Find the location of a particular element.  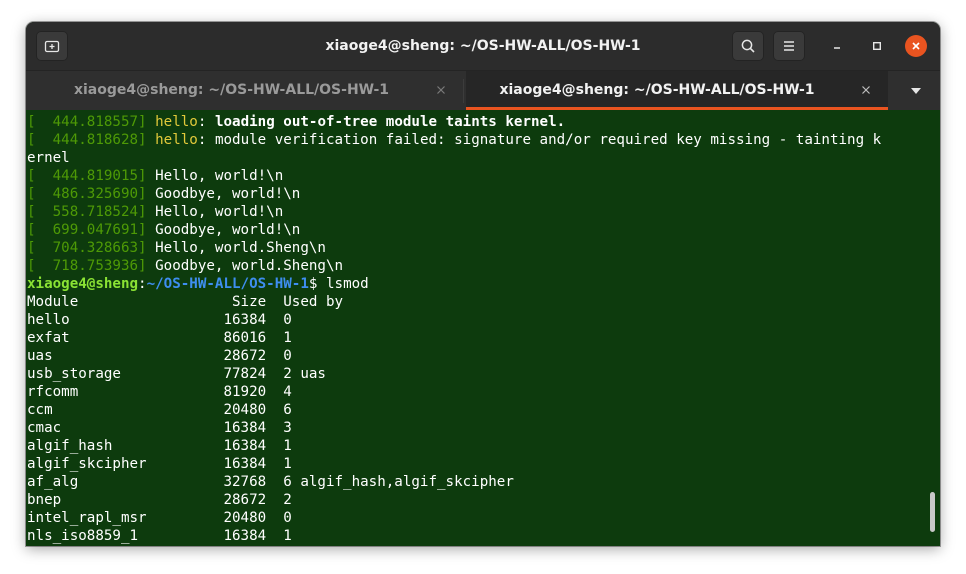

tab-1: xiaoge4@sheng: ~/OS-HW-ALL/OS-HW-1 is located at coordinates (244, 90).